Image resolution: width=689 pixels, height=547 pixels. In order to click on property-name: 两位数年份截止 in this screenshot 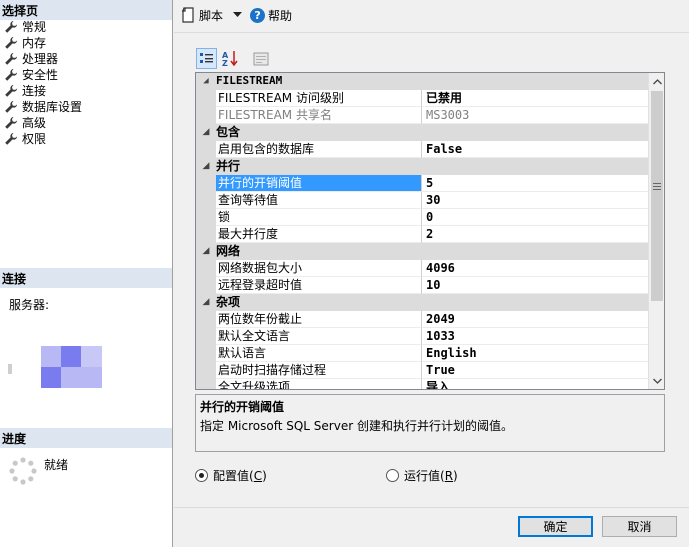, I will do `click(319, 319)`.